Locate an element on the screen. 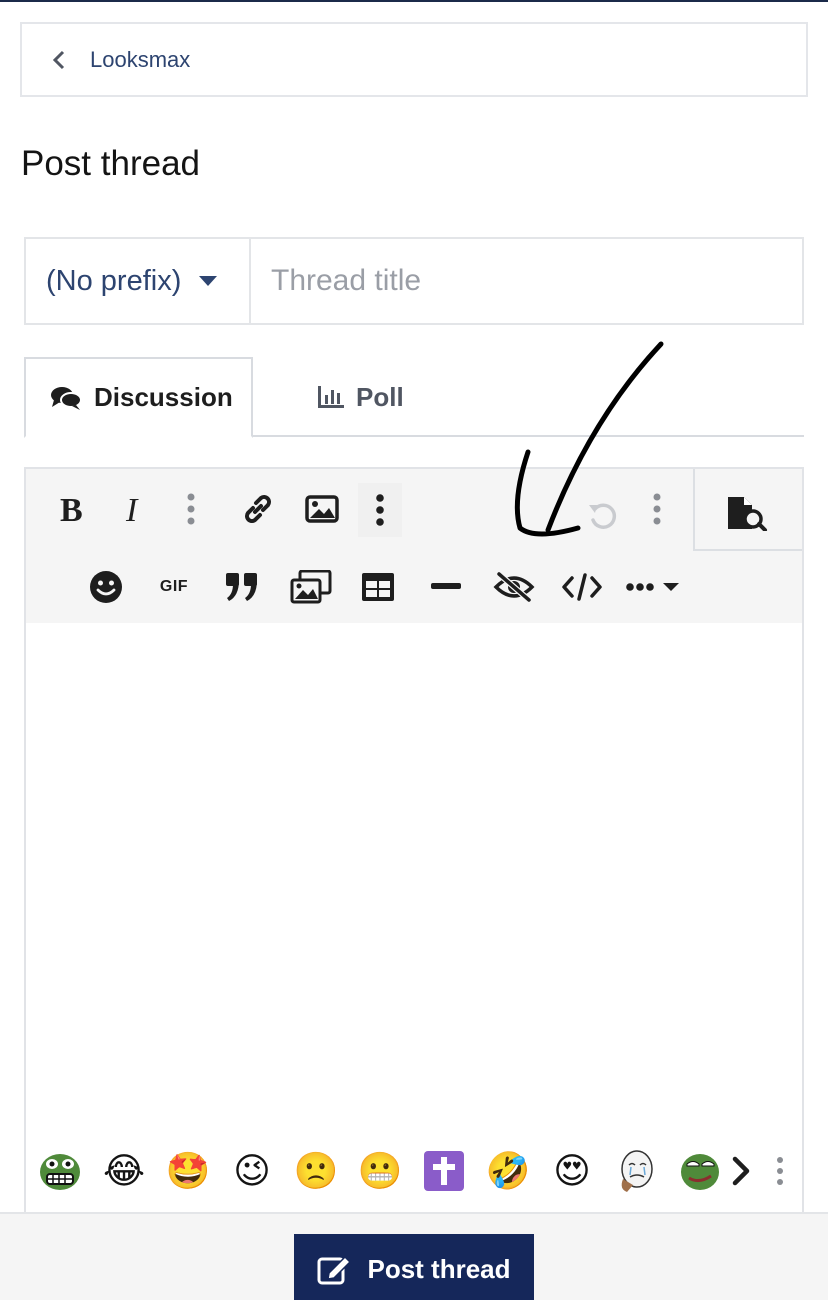 This screenshot has width=828, height=1300. code-button is located at coordinates (582, 587).